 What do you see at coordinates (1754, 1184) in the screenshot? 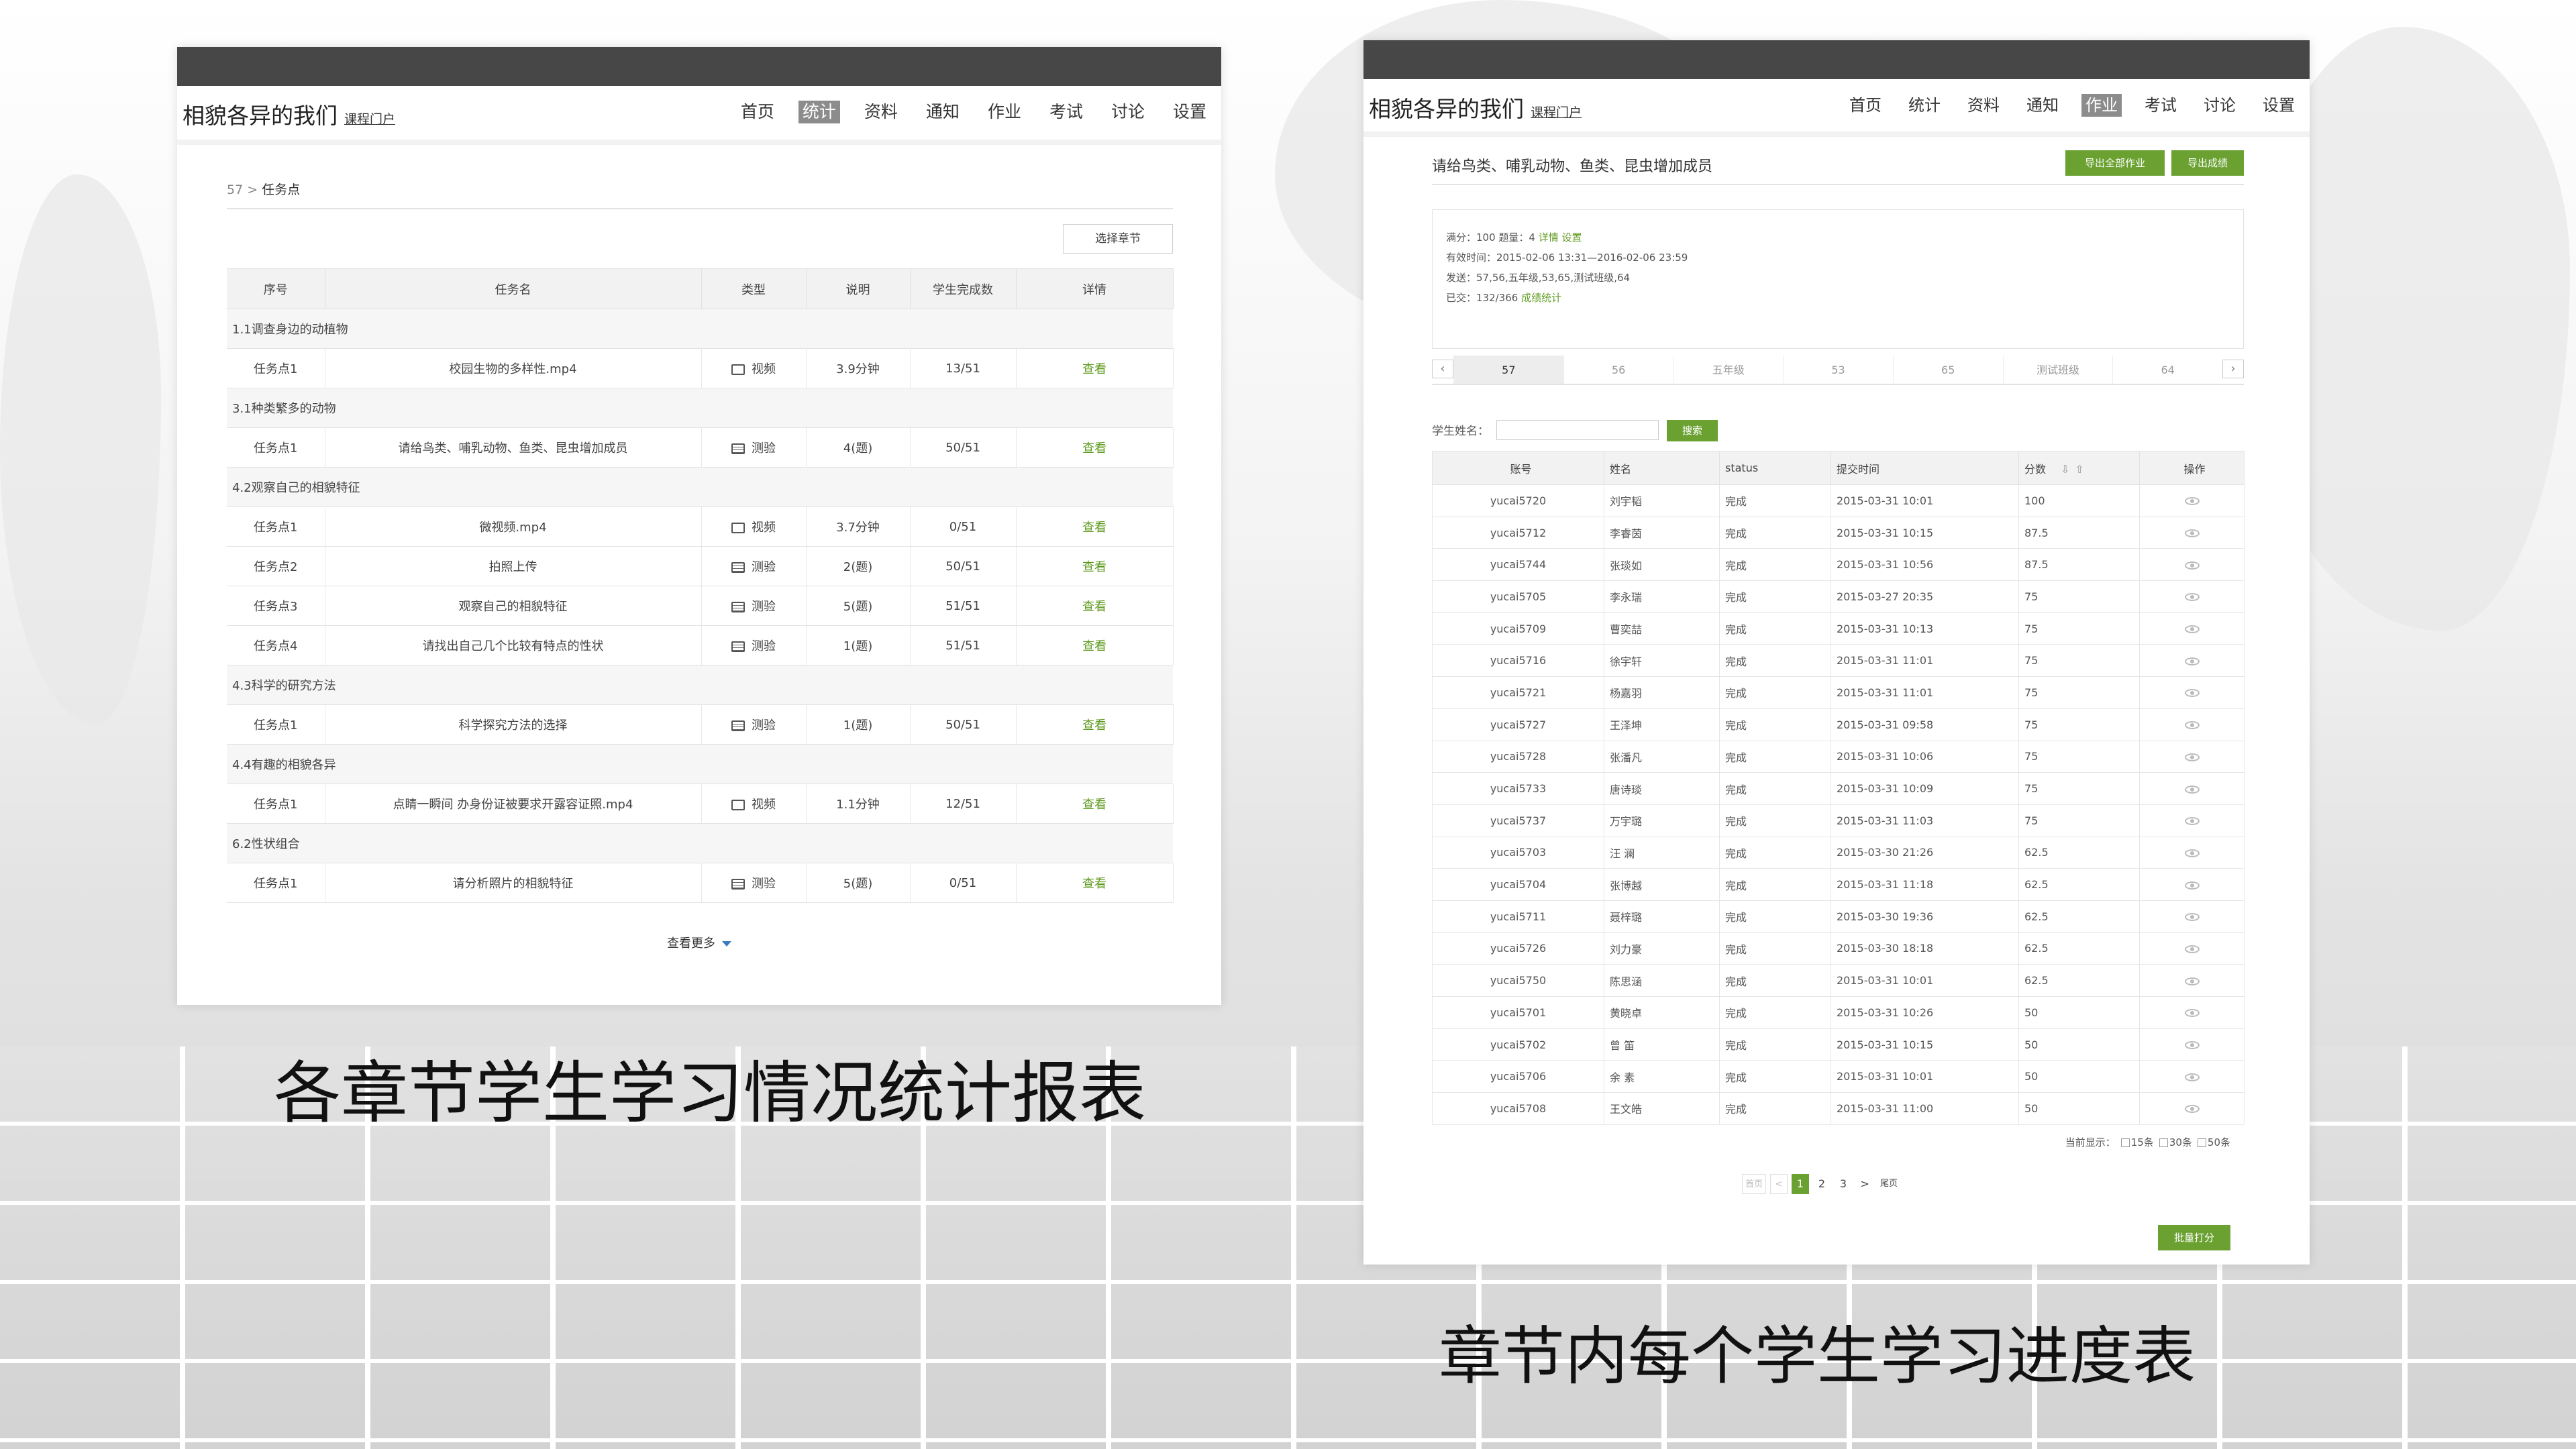
I see `pager-first: 首页` at bounding box center [1754, 1184].